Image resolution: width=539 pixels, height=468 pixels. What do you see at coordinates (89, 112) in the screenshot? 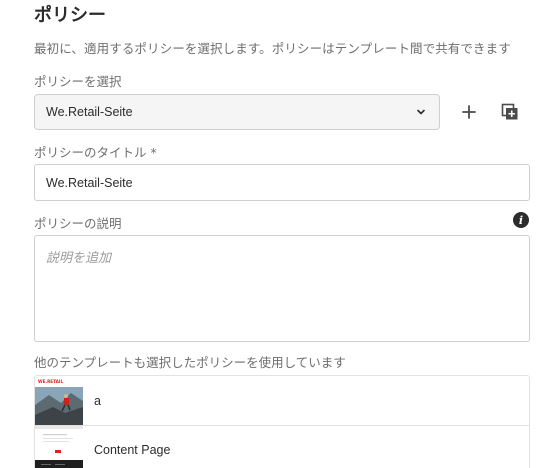
I see `policy-select-value: We.Retail-Seite` at bounding box center [89, 112].